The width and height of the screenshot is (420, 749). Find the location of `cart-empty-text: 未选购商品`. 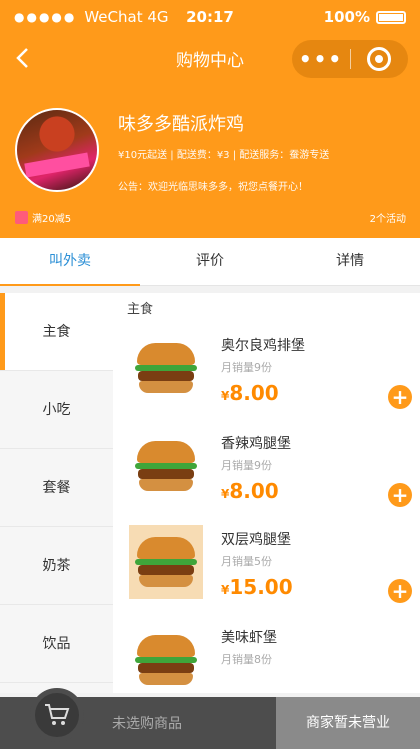

cart-empty-text: 未选购商品 is located at coordinates (147, 724).